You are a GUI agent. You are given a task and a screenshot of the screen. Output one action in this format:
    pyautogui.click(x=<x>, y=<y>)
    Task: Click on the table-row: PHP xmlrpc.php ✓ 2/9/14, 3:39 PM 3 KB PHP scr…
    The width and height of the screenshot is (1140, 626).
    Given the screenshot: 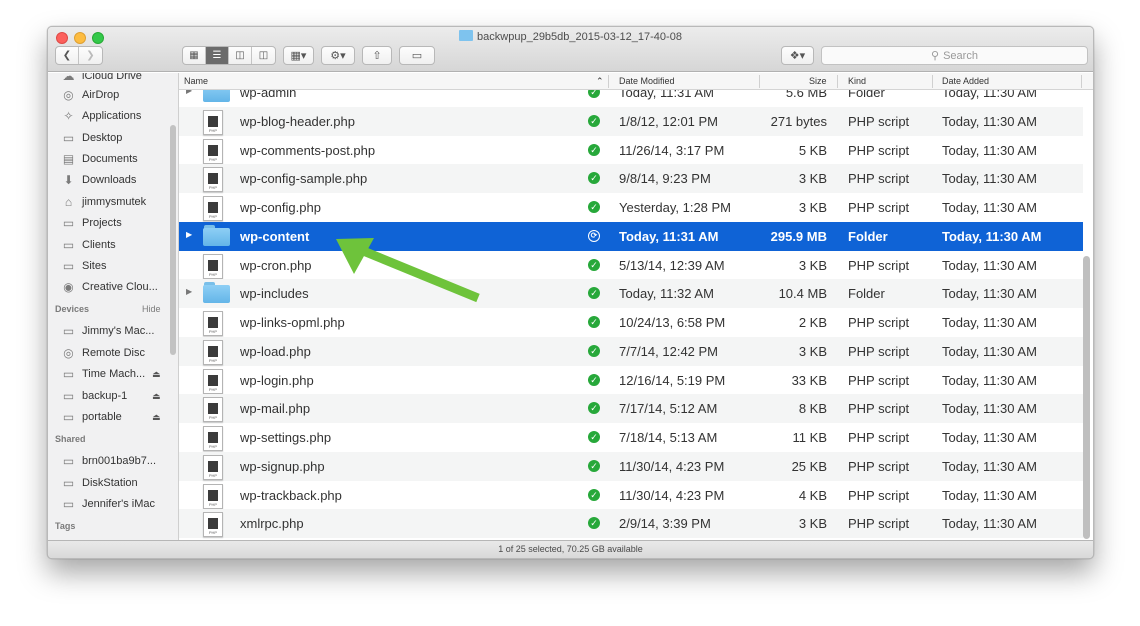 What is the action you would take?
    pyautogui.click(x=631, y=524)
    